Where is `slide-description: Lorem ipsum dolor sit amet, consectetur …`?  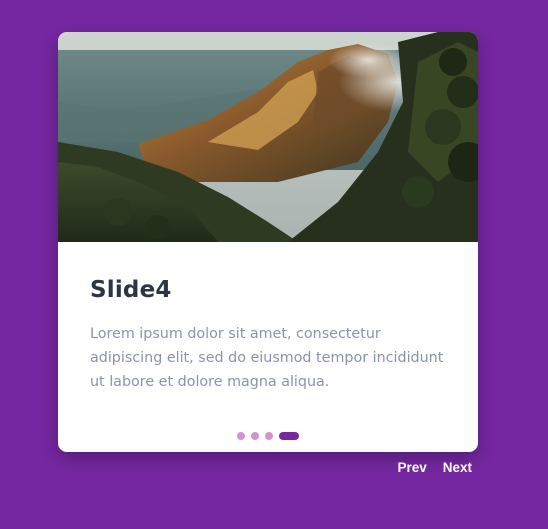
slide-description: Lorem ipsum dolor sit amet, consectetur … is located at coordinates (267, 358).